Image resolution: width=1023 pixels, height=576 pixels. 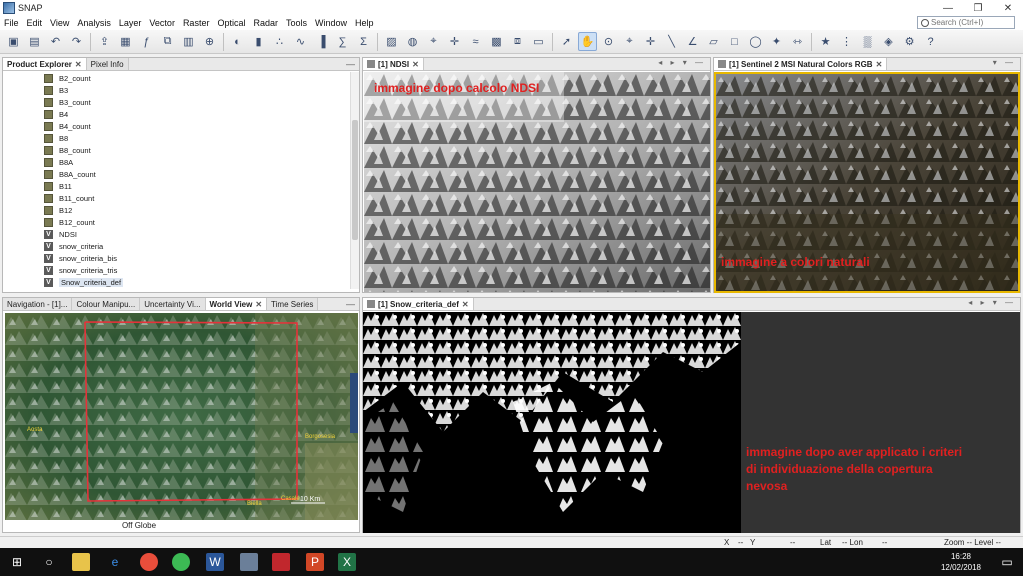 What do you see at coordinates (162, 23) in the screenshot?
I see `menu-vector: Vector` at bounding box center [162, 23].